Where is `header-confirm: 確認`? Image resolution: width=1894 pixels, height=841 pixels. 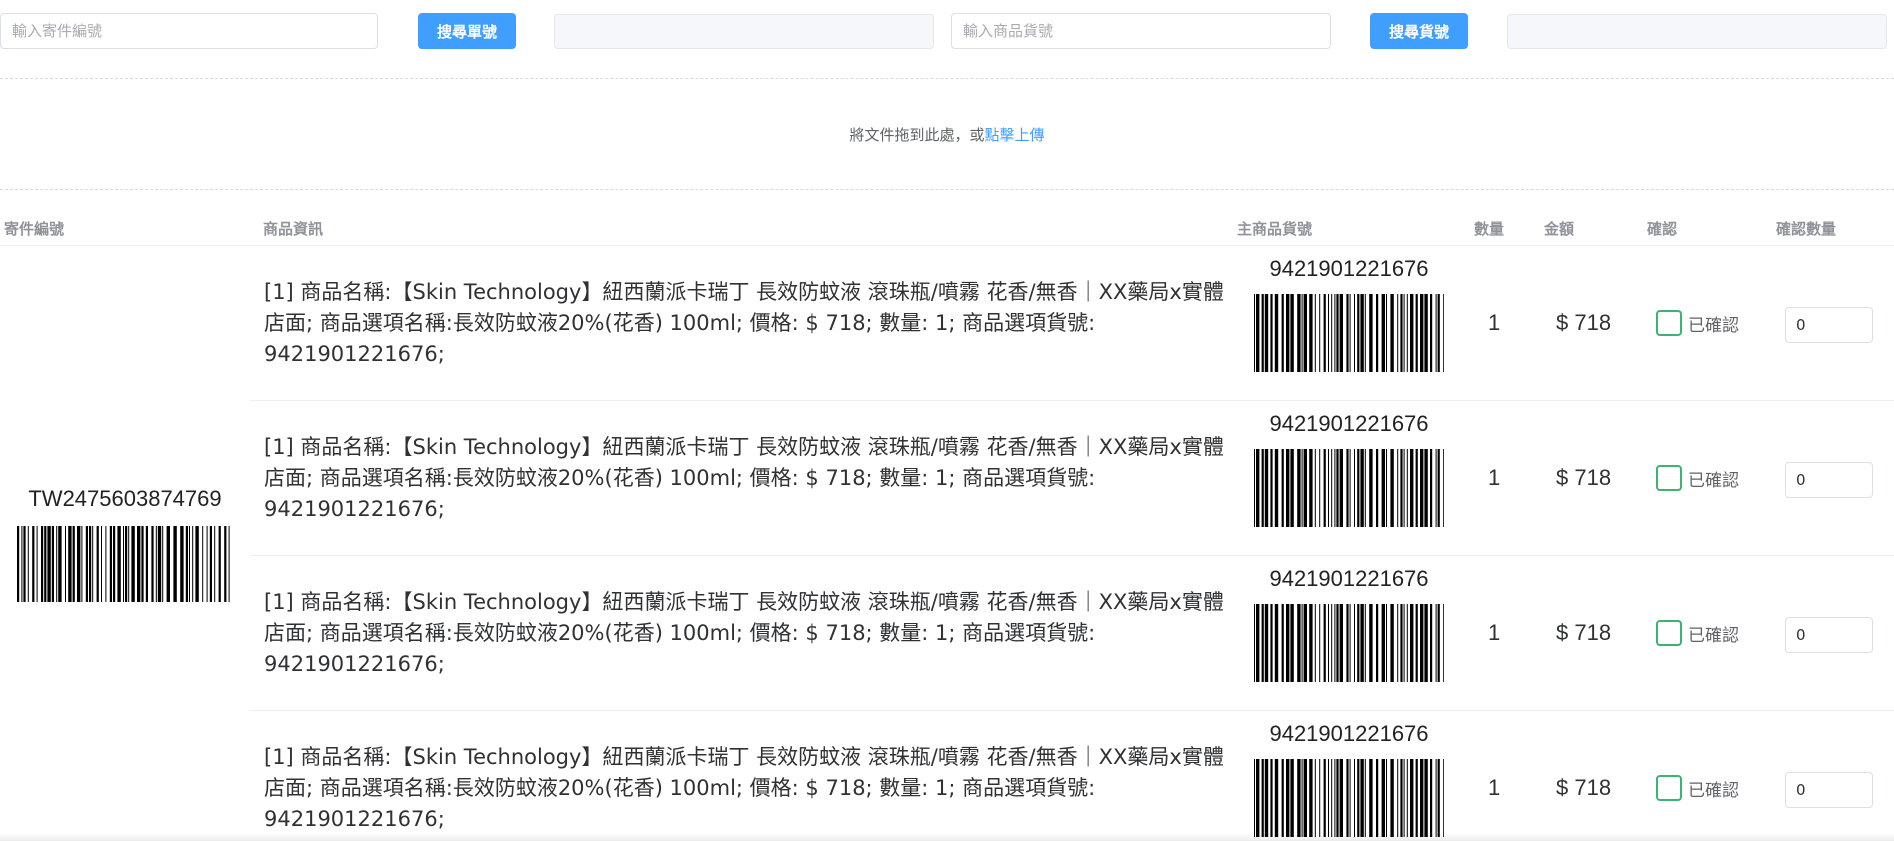
header-confirm: 確認 is located at coordinates (1662, 229).